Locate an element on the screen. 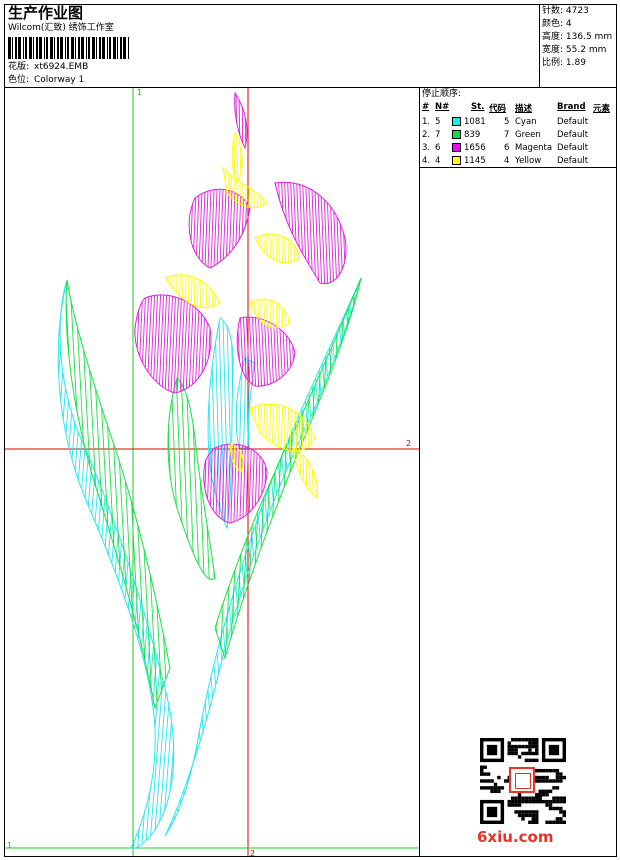 The width and height of the screenshot is (620, 860). stat-row: 比例: 1.89 is located at coordinates (577, 63).